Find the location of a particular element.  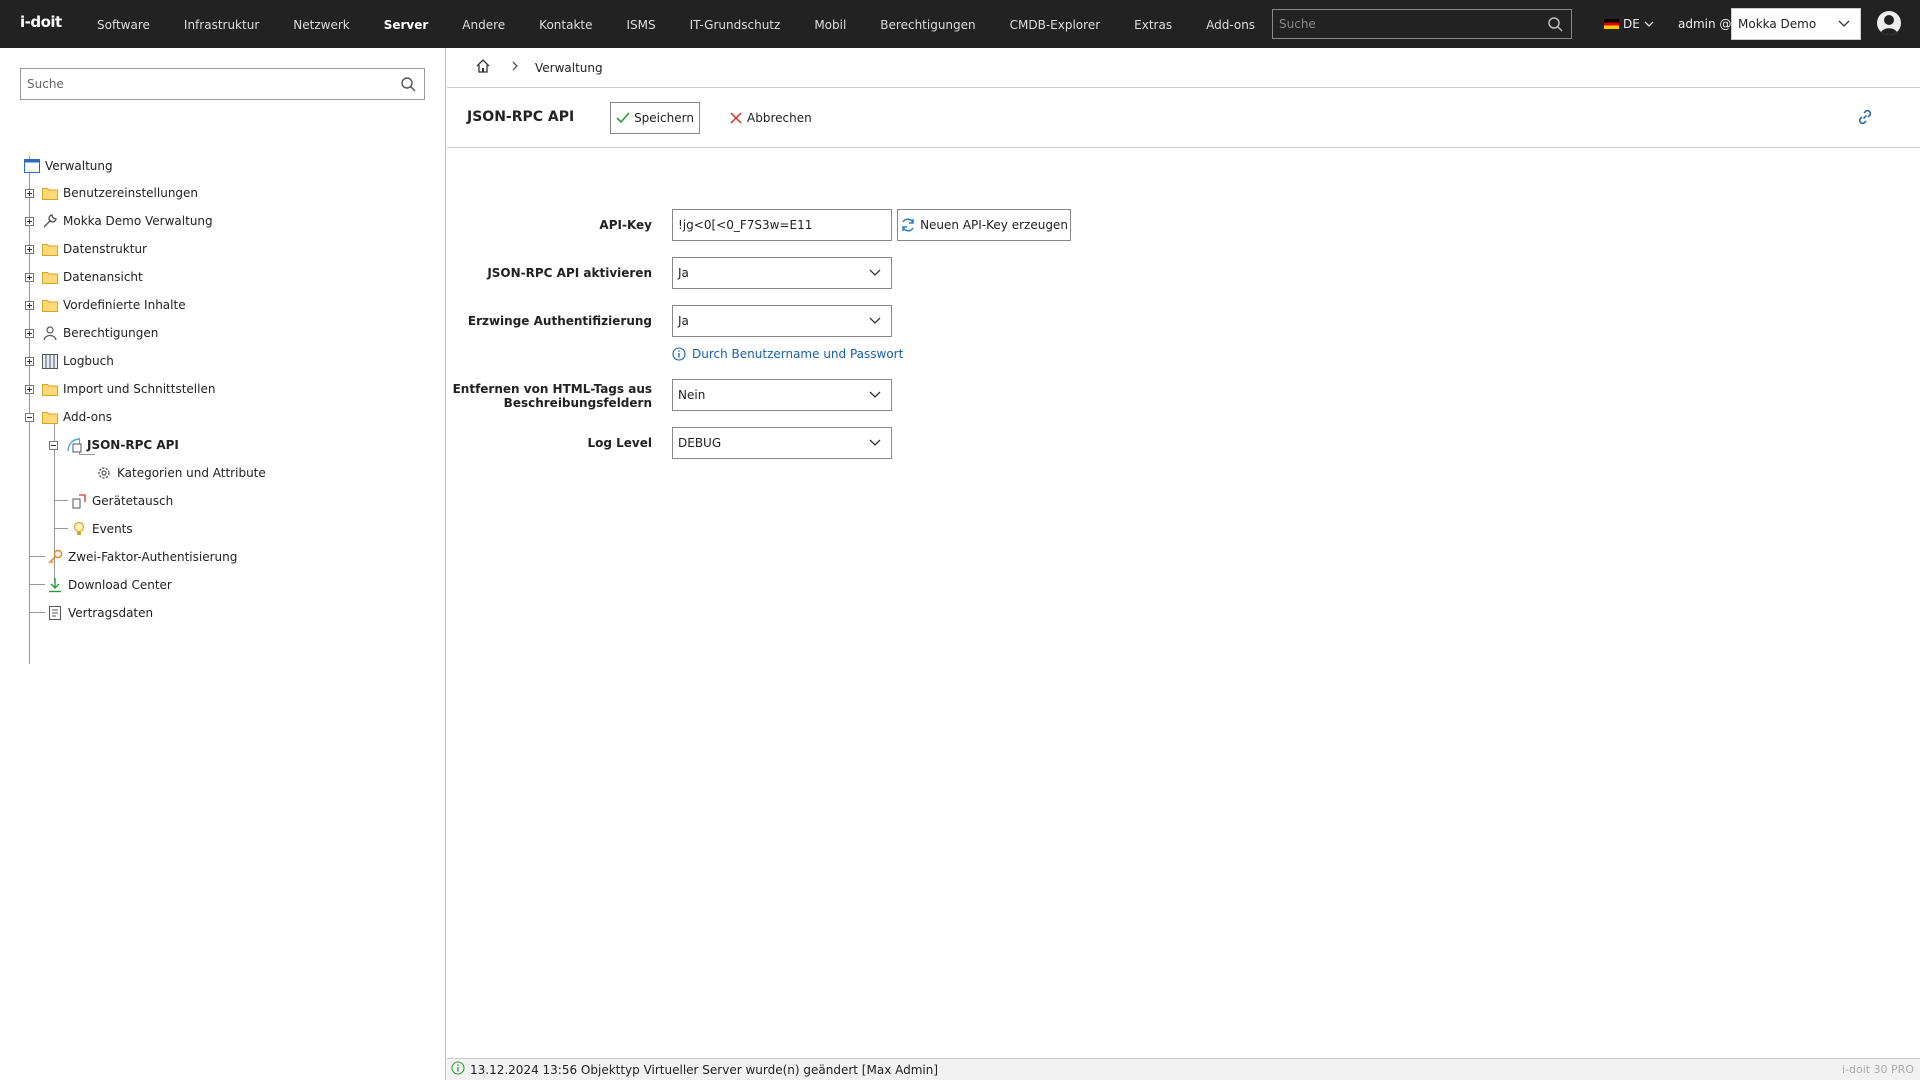

user-avatar-icon is located at coordinates (1889, 23).